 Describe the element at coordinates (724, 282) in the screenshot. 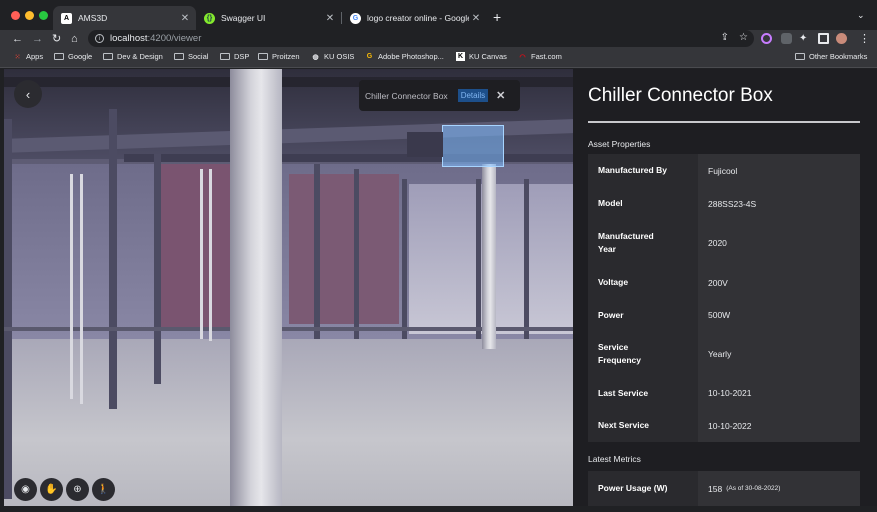

I see `property-row: Voltage 200V` at that location.